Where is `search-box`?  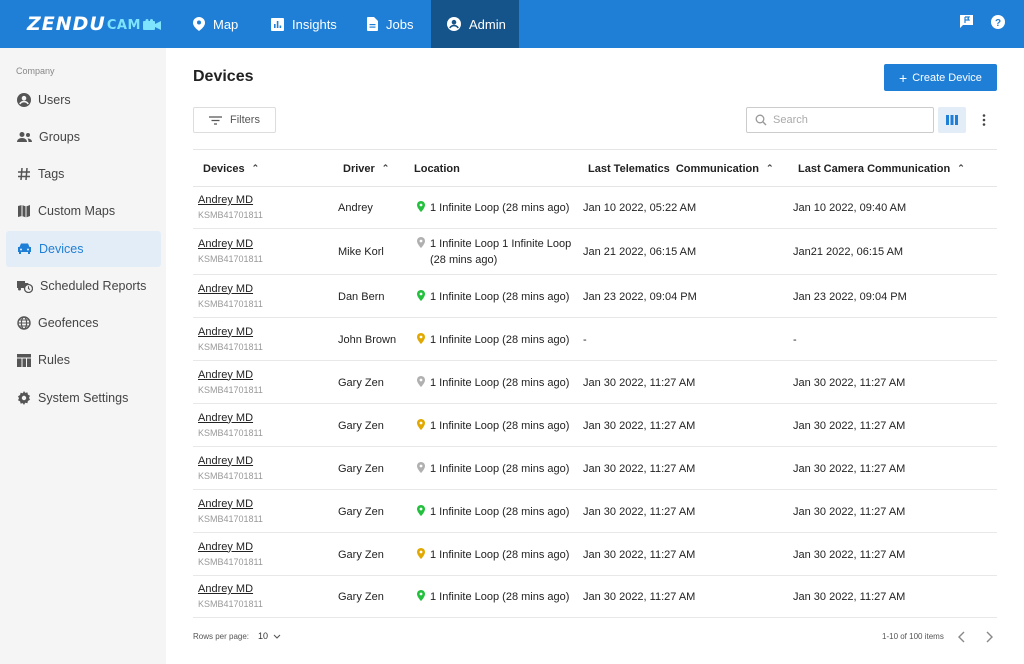 search-box is located at coordinates (840, 120).